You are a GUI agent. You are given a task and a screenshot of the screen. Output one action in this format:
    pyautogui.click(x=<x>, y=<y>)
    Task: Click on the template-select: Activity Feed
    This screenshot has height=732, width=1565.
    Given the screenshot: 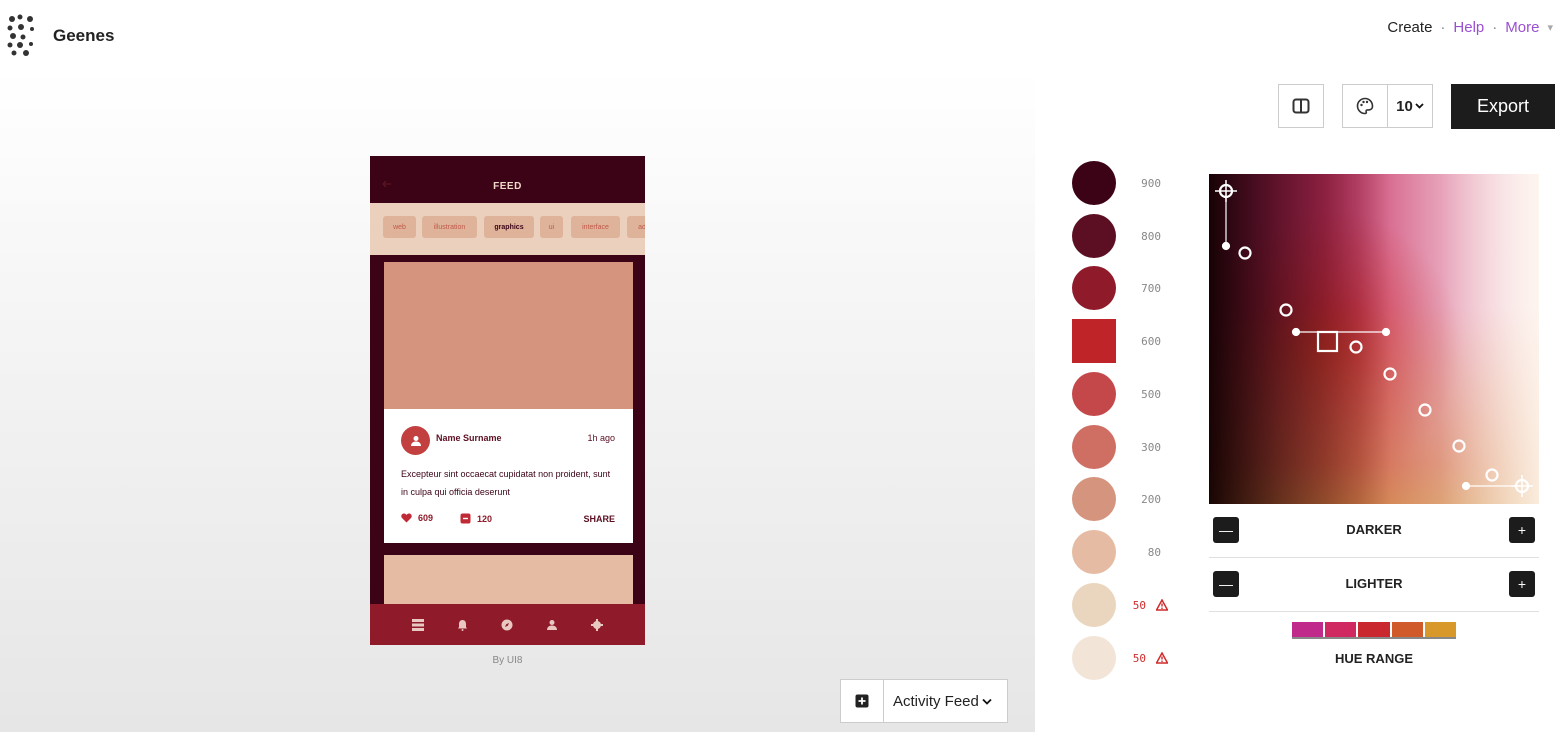 What is the action you would take?
    pyautogui.click(x=946, y=701)
    